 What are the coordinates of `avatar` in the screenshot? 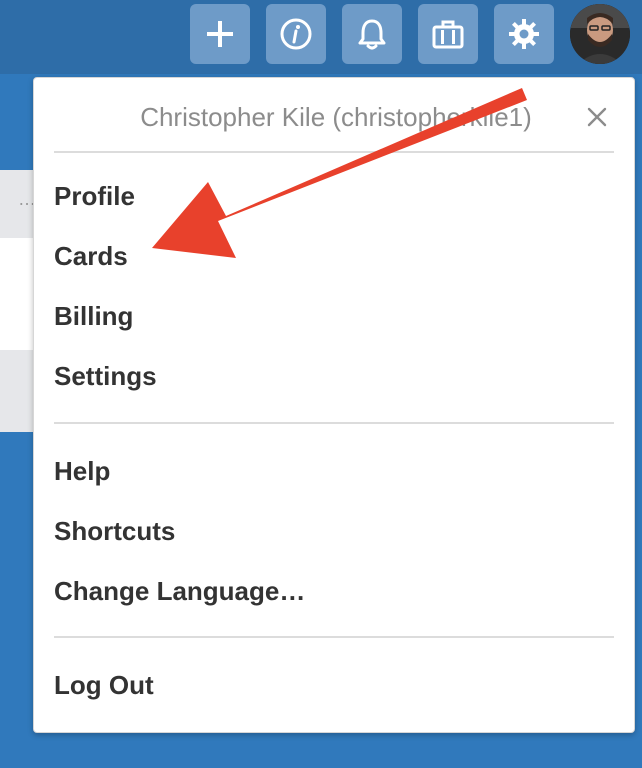 It's located at (600, 34).